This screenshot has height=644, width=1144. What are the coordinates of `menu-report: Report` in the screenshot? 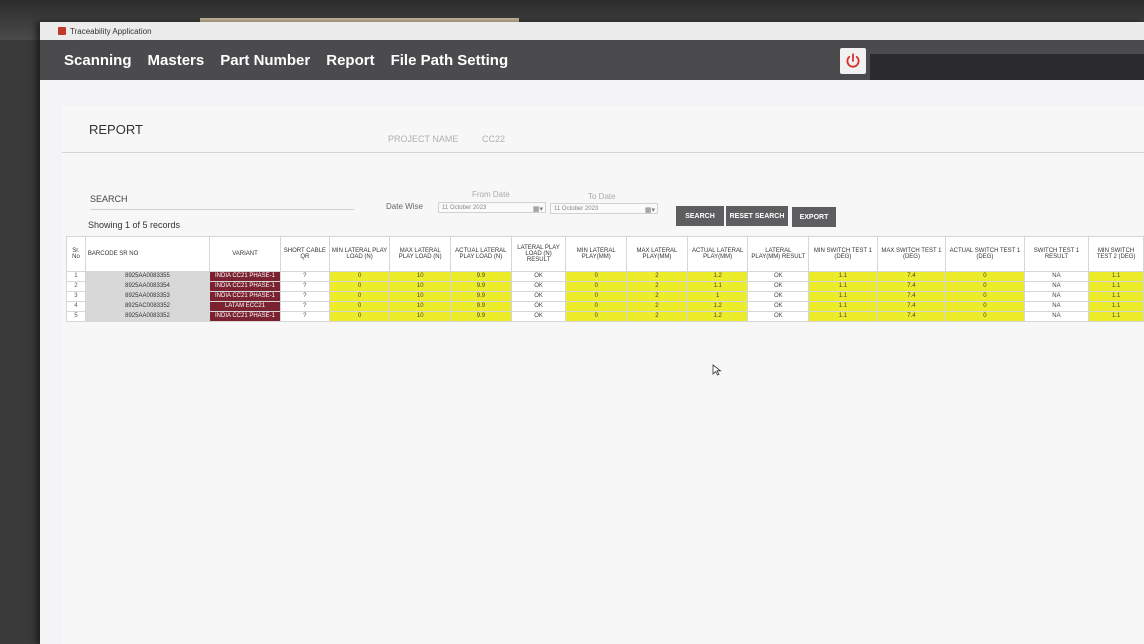 It's located at (350, 60).